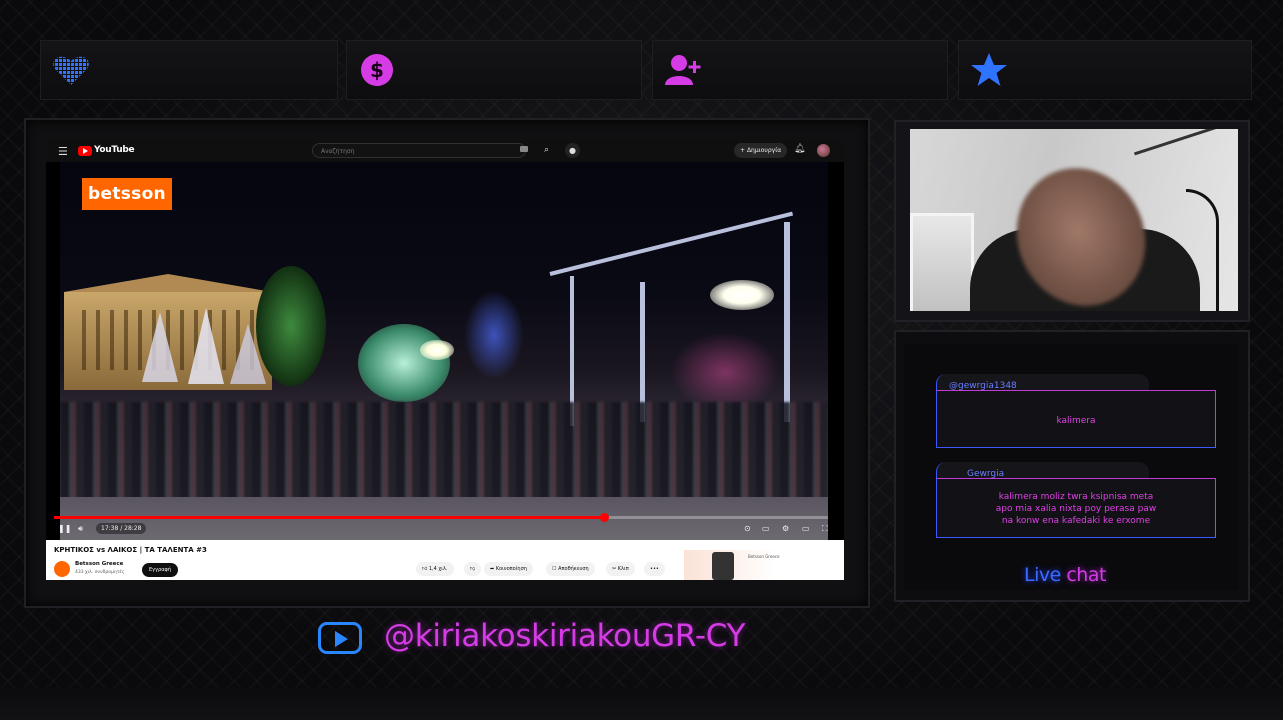  I want to click on like-count: 1,4 χιλ., so click(438, 569).